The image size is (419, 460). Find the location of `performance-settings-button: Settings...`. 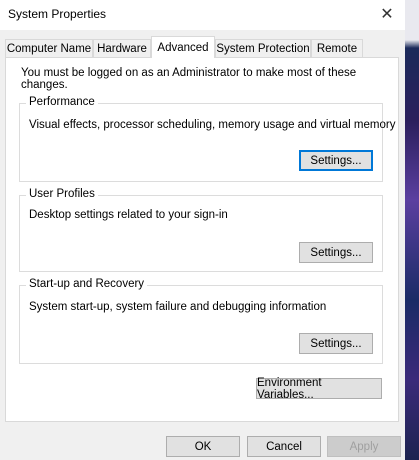

performance-settings-button: Settings... is located at coordinates (336, 160).